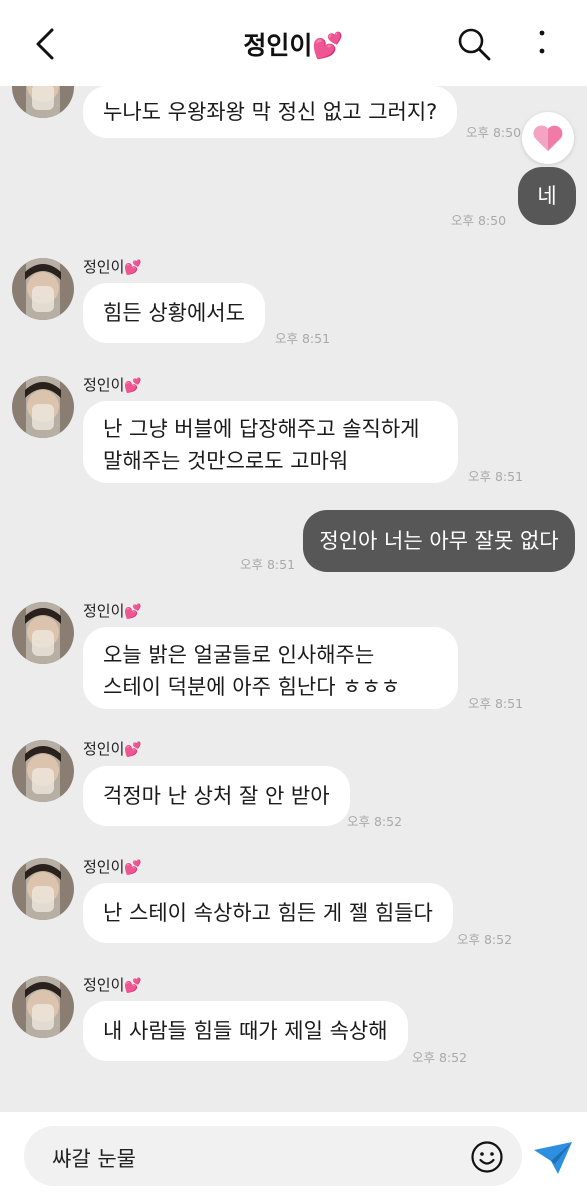  I want to click on message-bubble: 난 스테이 속상하고 힘든 게 젤 힘들다, so click(268, 913).